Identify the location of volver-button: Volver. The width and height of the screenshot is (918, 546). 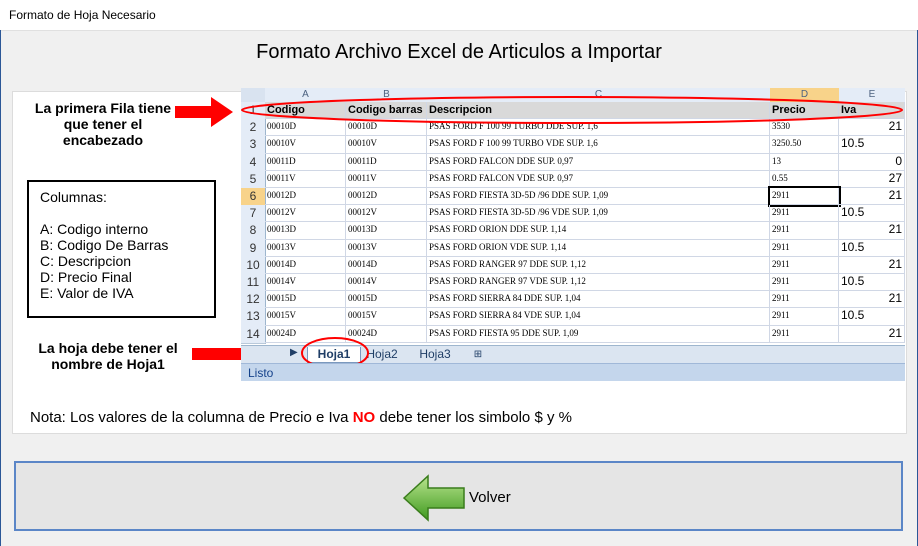
(458, 496).